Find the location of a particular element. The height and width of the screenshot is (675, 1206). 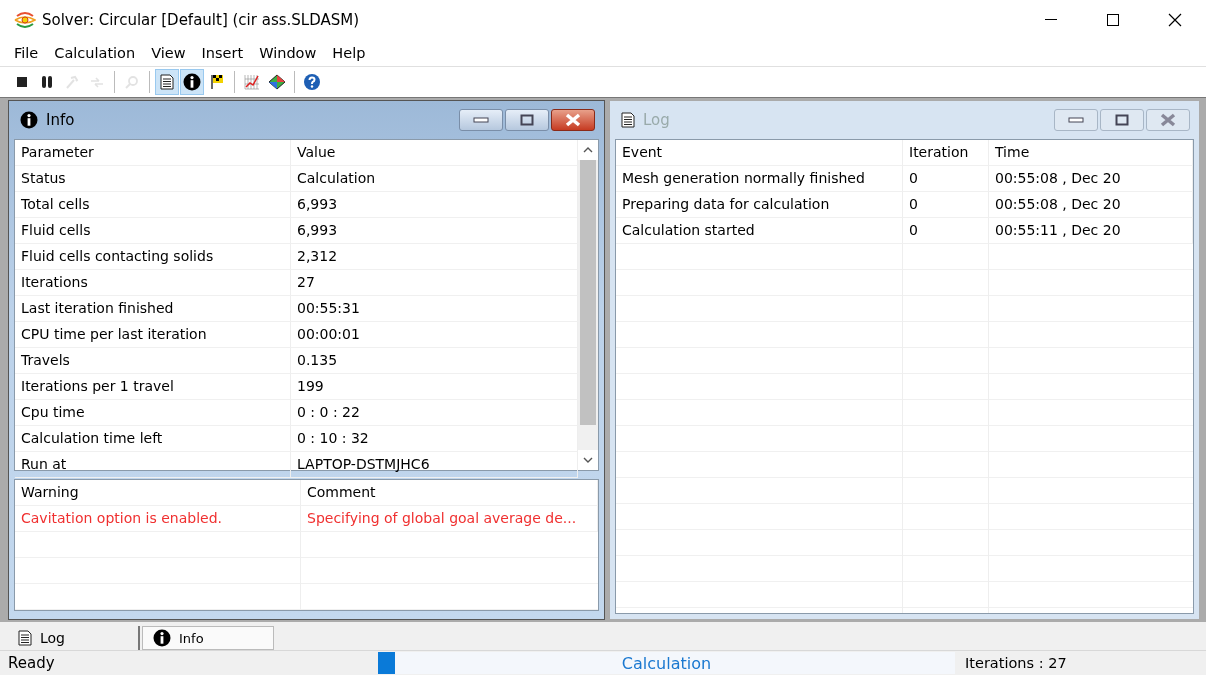

table-cell: 00:55:11 , Dec 20 is located at coordinates (1091, 231).